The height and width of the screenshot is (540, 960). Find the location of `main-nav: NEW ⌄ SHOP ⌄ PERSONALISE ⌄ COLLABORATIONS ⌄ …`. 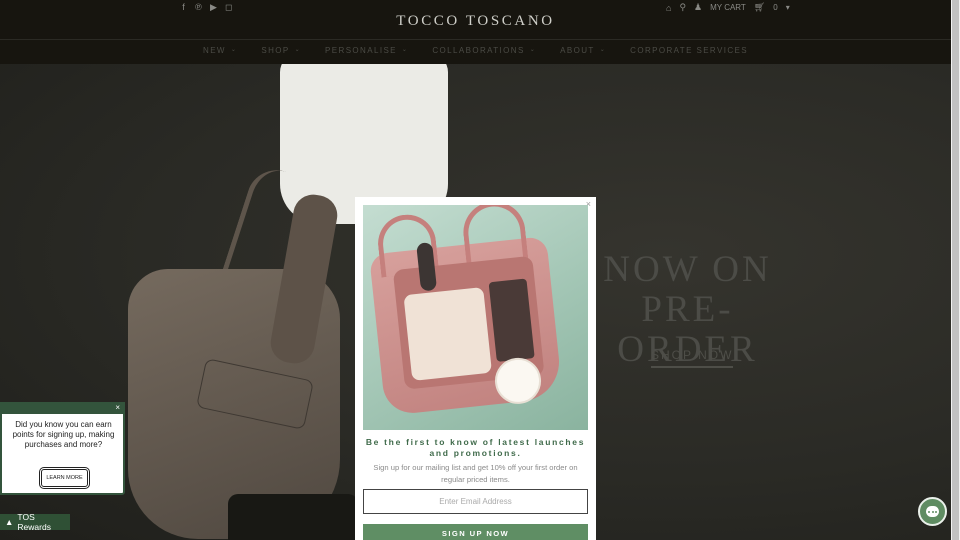

main-nav: NEW ⌄ SHOP ⌄ PERSONALISE ⌄ COLLABORATIONS ⌄ … is located at coordinates (475, 50).